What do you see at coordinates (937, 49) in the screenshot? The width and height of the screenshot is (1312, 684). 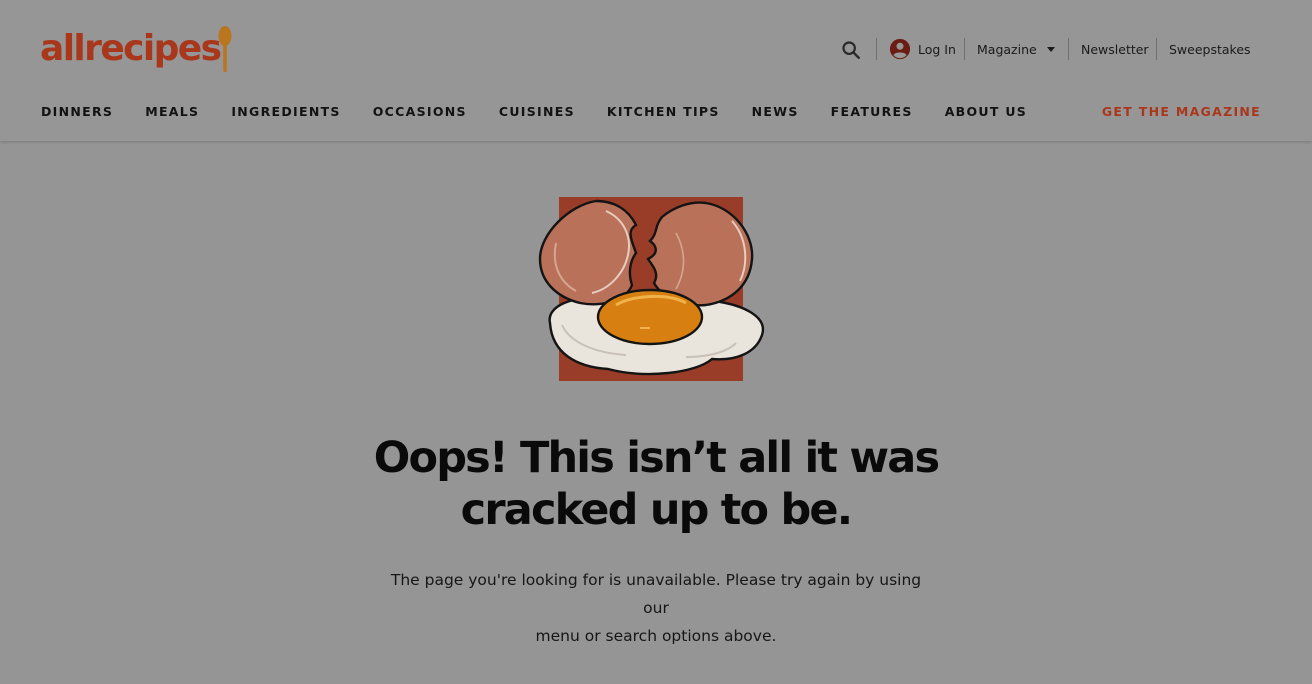 I see `login-label: Log In` at bounding box center [937, 49].